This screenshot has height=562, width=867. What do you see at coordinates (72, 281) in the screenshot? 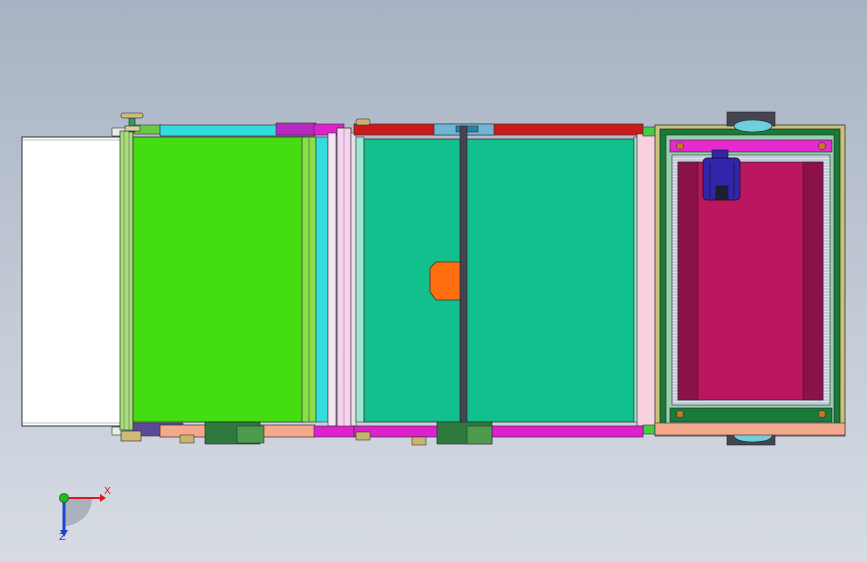
I see `feed-tray` at bounding box center [72, 281].